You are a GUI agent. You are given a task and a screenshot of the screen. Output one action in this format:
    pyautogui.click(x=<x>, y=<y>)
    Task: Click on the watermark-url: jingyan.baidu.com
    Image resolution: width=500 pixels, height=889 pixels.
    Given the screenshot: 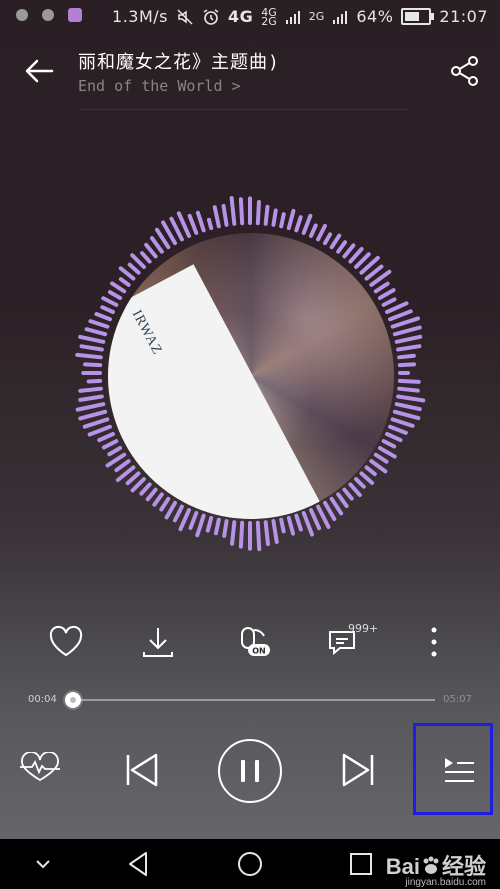 What is the action you would take?
    pyautogui.click(x=445, y=882)
    